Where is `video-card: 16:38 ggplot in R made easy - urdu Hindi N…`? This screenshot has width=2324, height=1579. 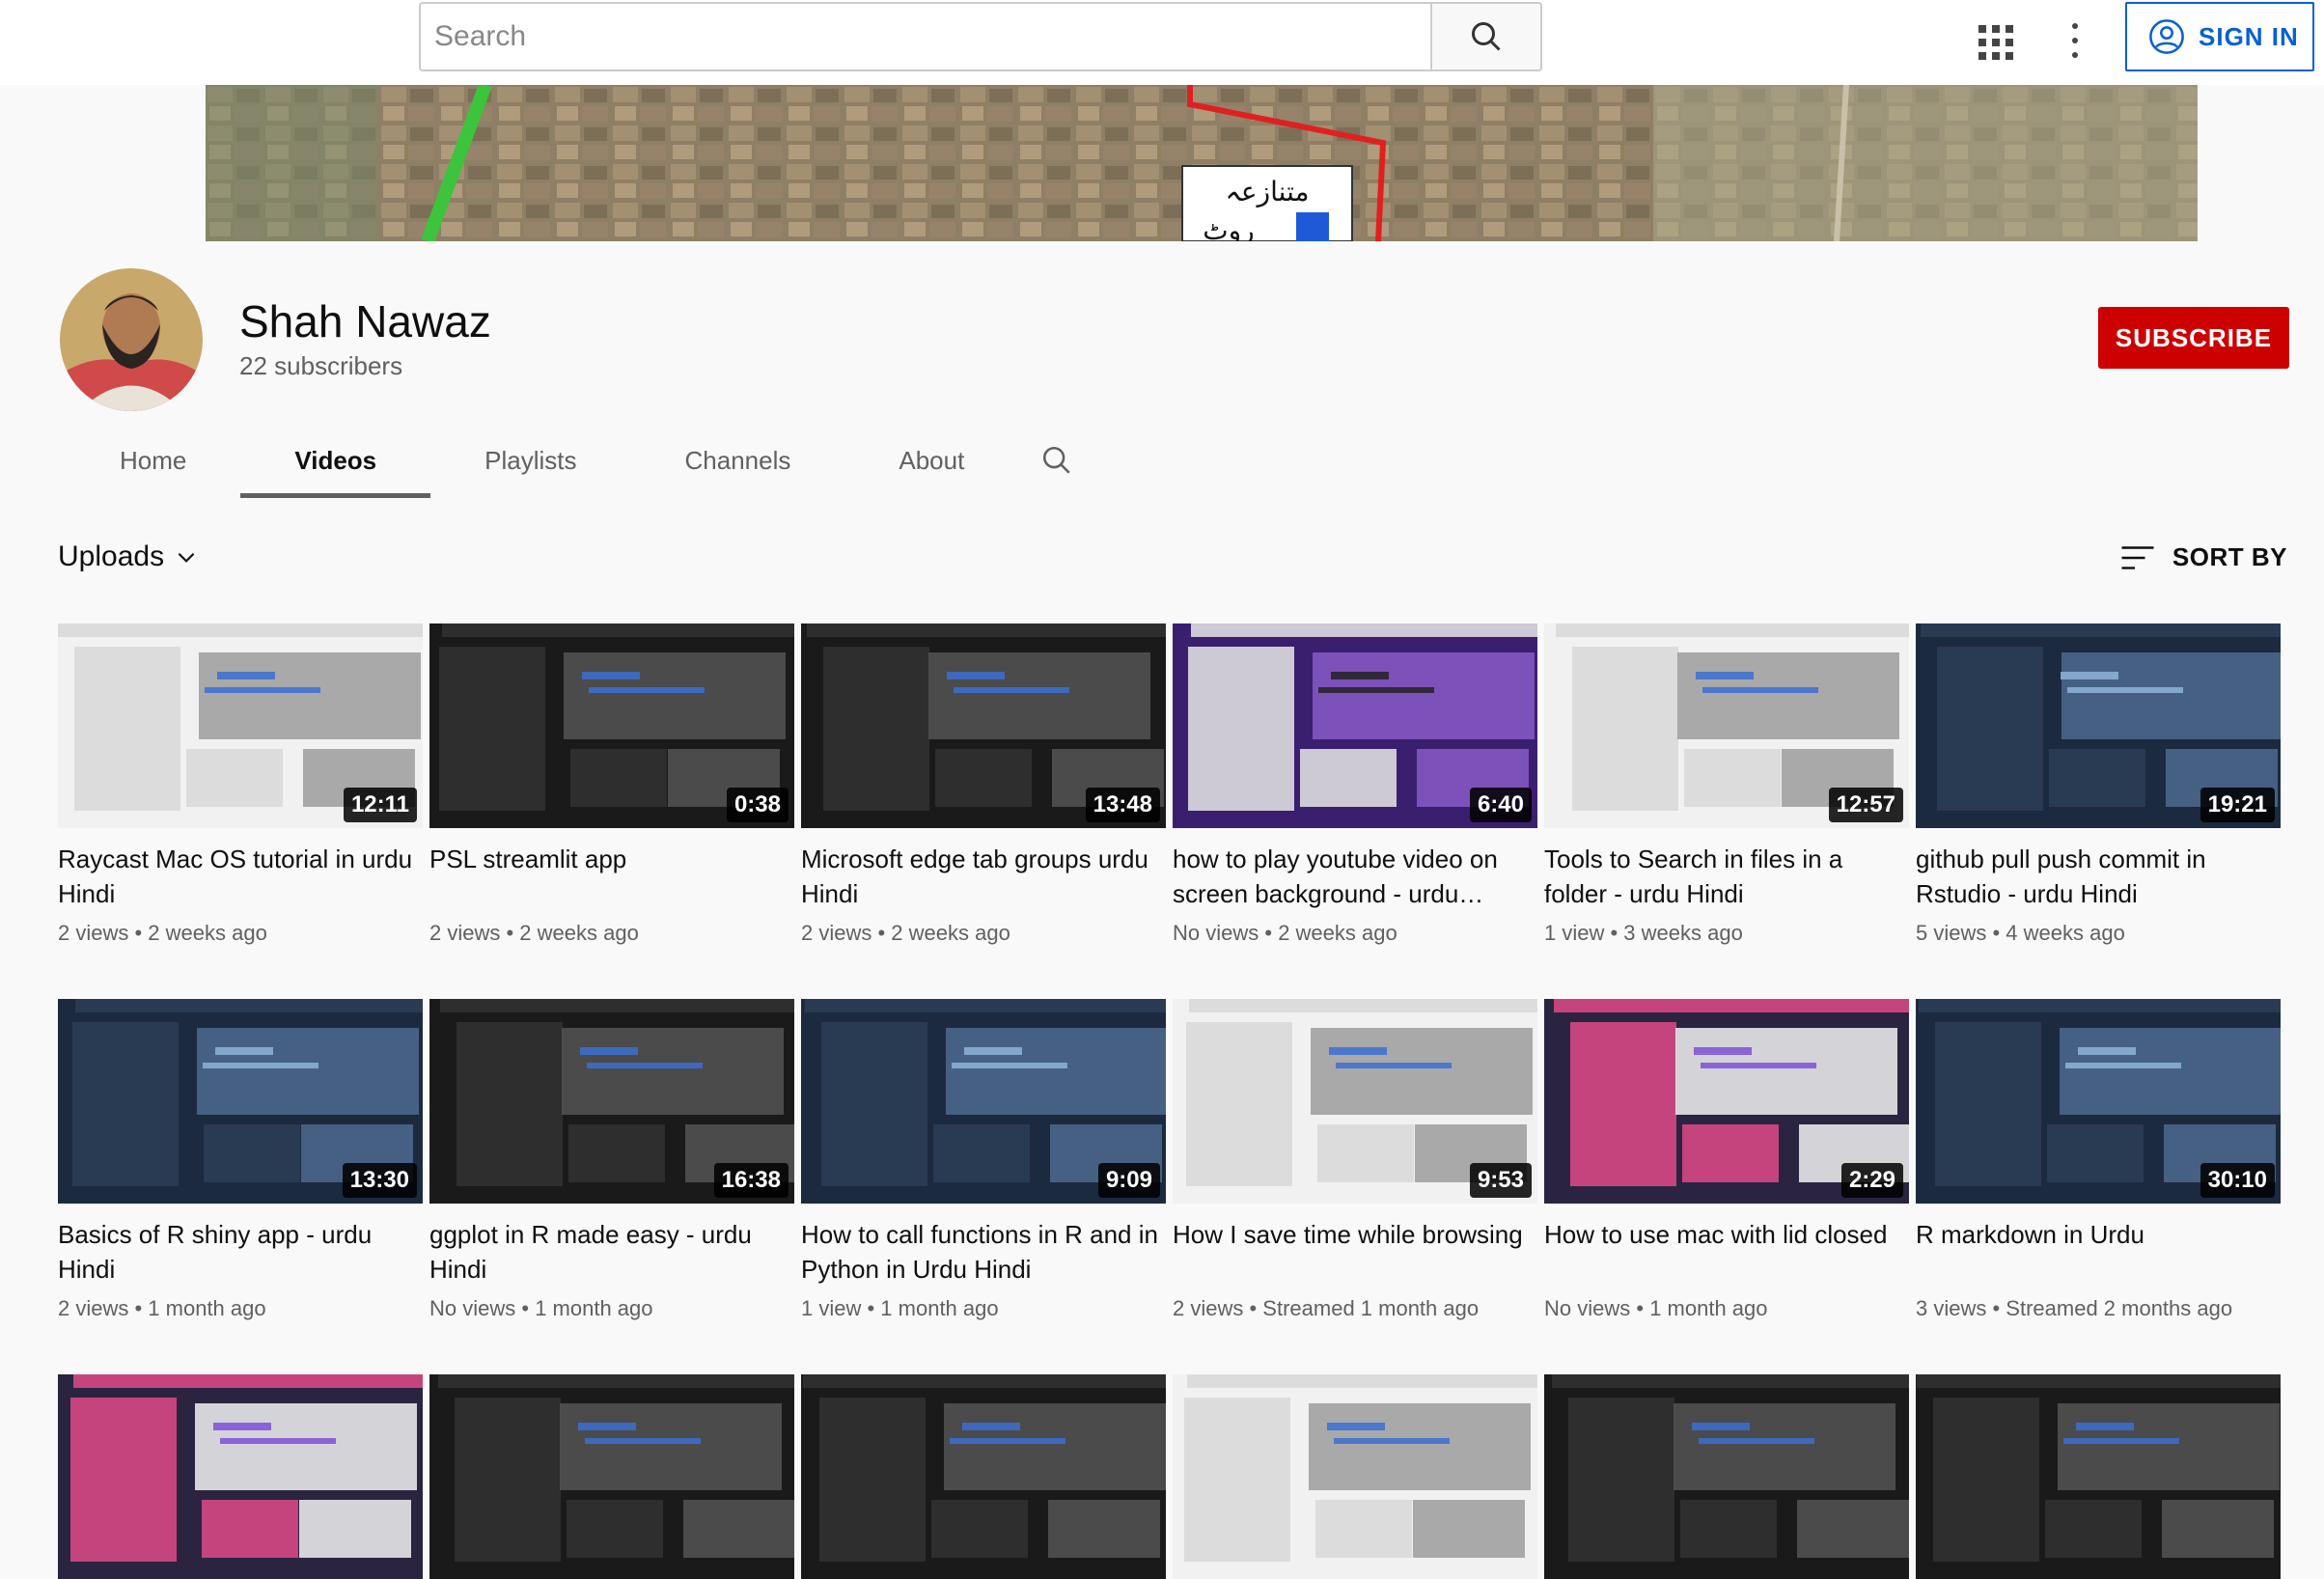
video-card: 16:38 ggplot in R made easy - urdu Hindi N… is located at coordinates (612, 1160).